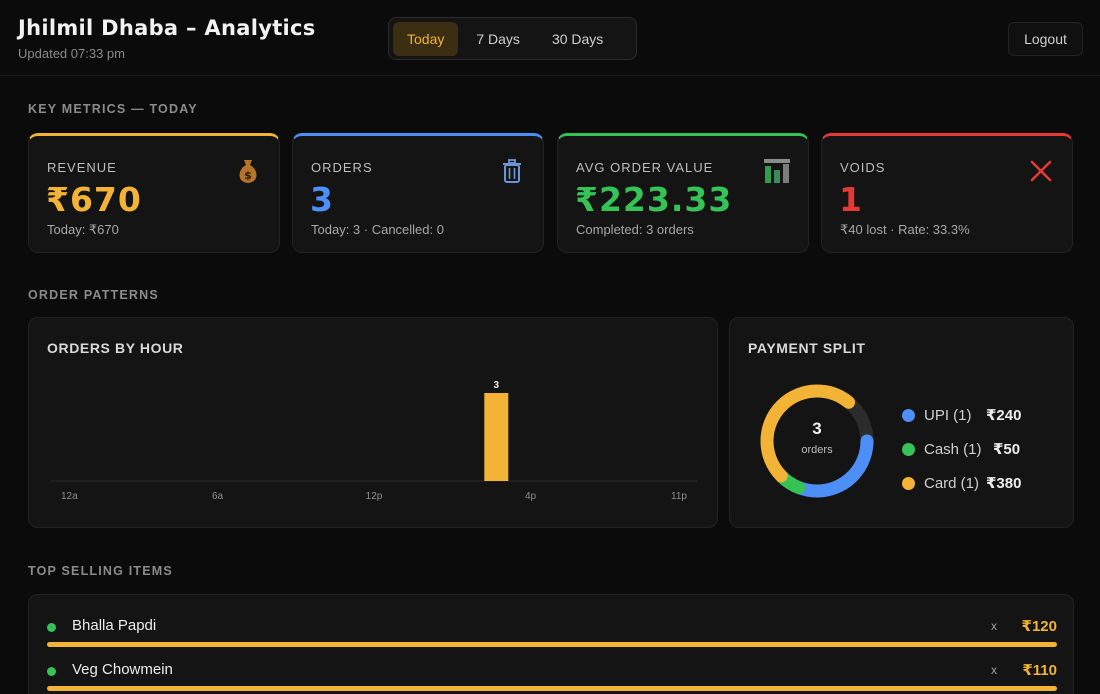  What do you see at coordinates (947, 193) in the screenshot?
I see `metric-card-voids: VOIDS 1 ₹40 lost · Rate: 33.3%` at bounding box center [947, 193].